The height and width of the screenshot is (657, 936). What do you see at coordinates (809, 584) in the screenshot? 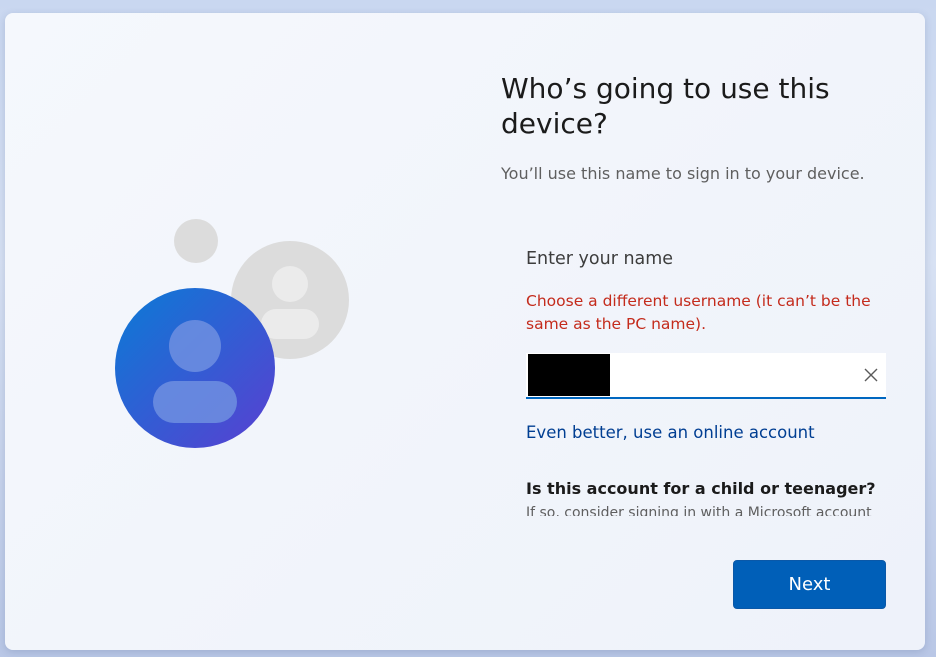
I see `next-button: Next` at bounding box center [809, 584].